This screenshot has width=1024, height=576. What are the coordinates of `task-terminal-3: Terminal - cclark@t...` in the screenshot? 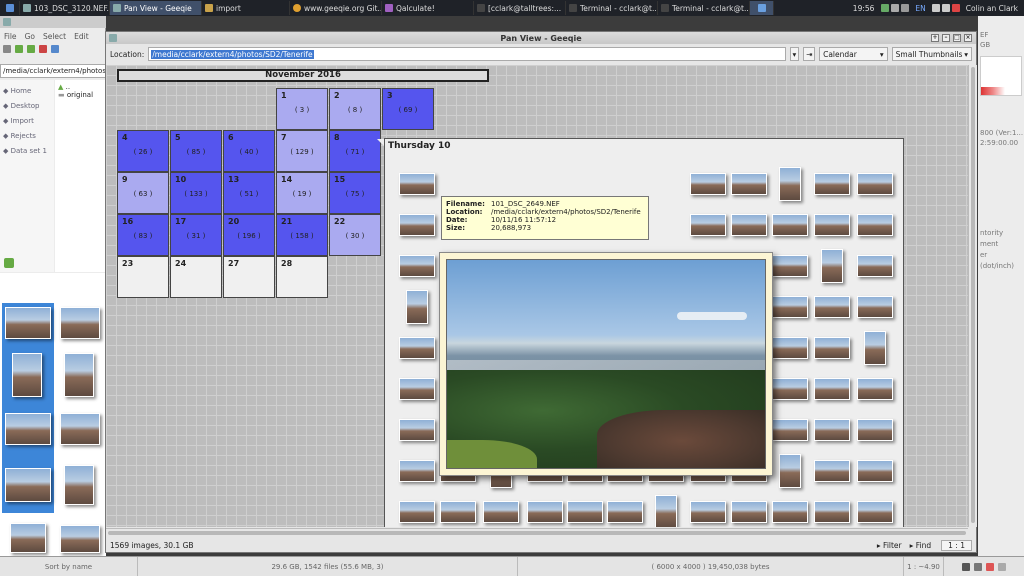 It's located at (704, 8).